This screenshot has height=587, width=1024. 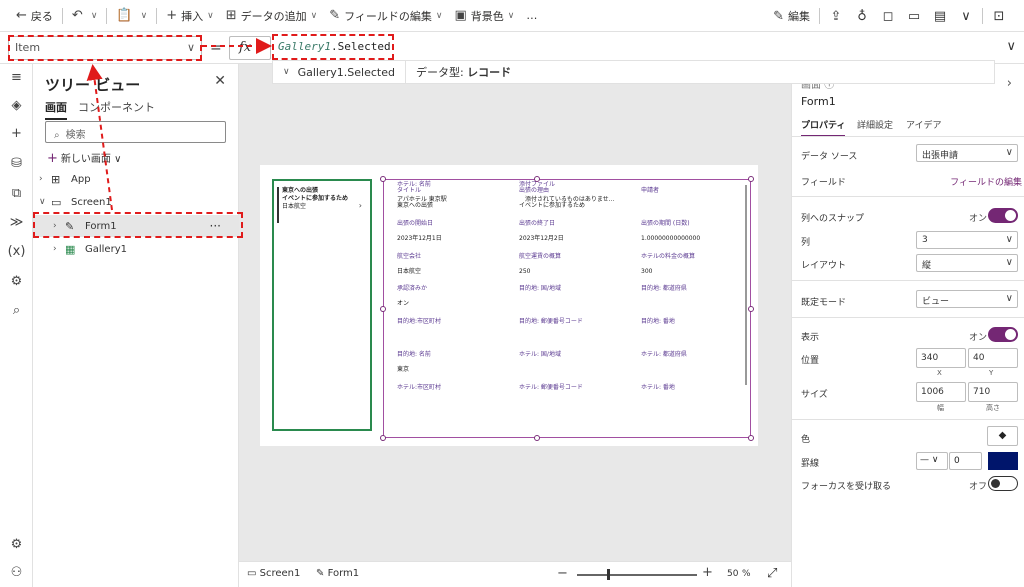 What do you see at coordinates (888, 16) in the screenshot?
I see `comment-icon: ◻` at bounding box center [888, 16].